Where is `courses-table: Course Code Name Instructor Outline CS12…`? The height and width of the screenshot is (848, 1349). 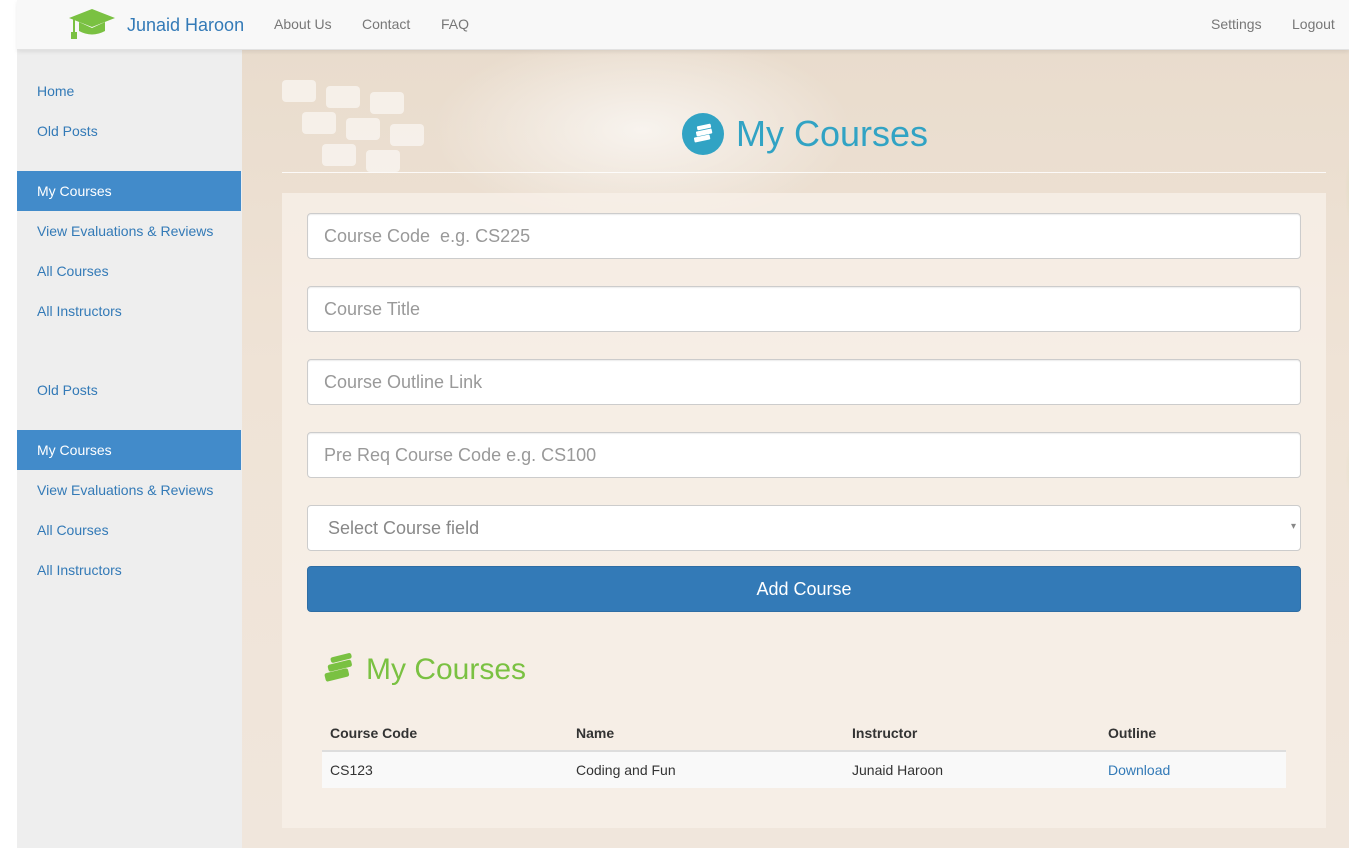 courses-table: Course Code Name Instructor Outline CS12… is located at coordinates (804, 750).